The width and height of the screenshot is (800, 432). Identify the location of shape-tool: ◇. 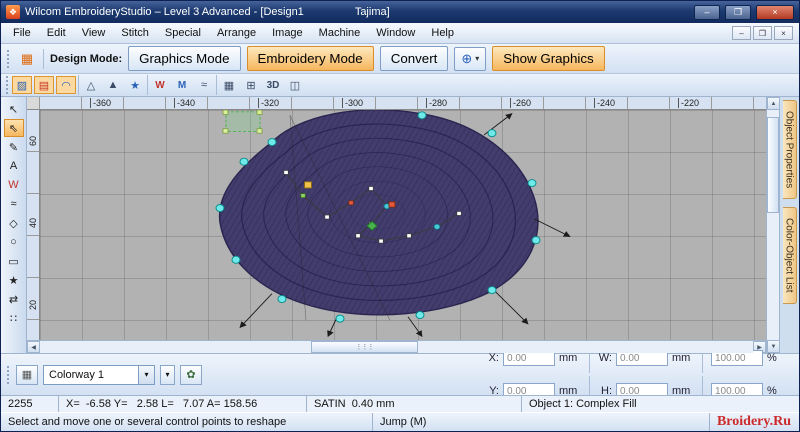
(14, 223).